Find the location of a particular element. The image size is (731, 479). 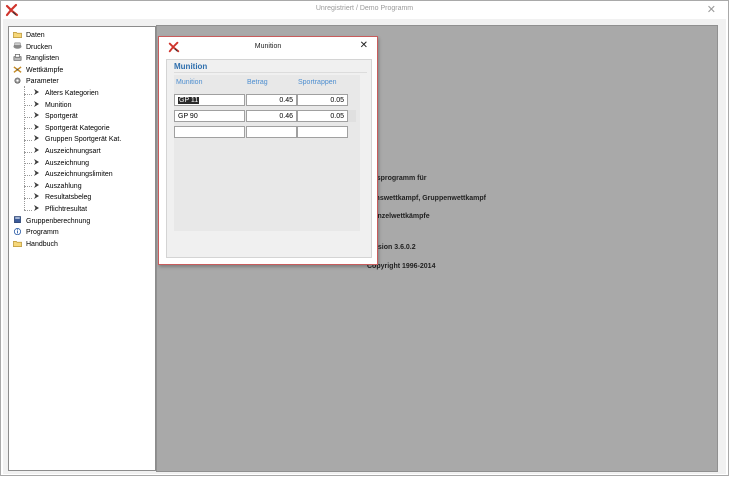

cell-munition-row2: GP 90 is located at coordinates (209, 116).